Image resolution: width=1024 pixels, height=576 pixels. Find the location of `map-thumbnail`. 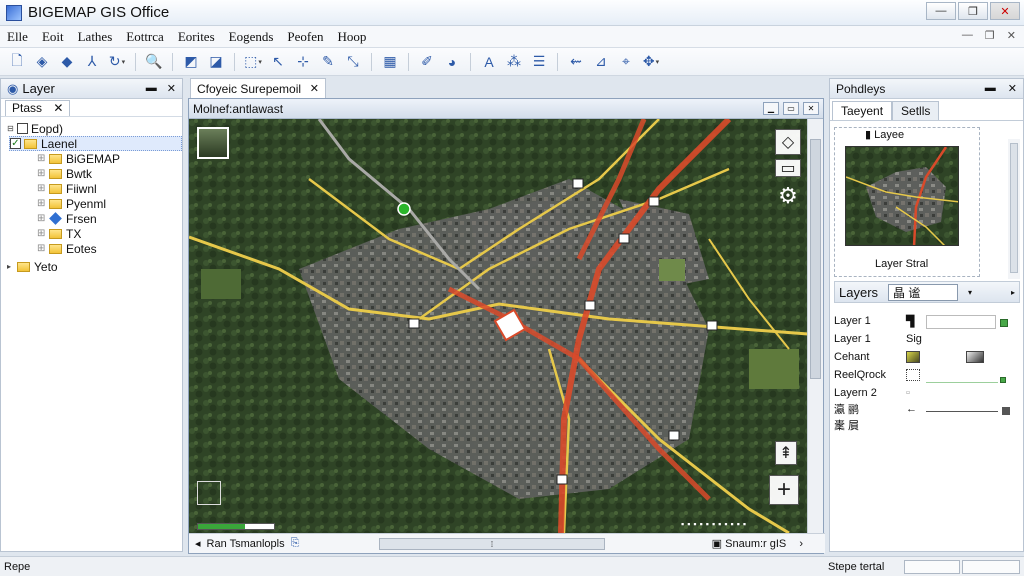

map-thumbnail is located at coordinates (213, 143).